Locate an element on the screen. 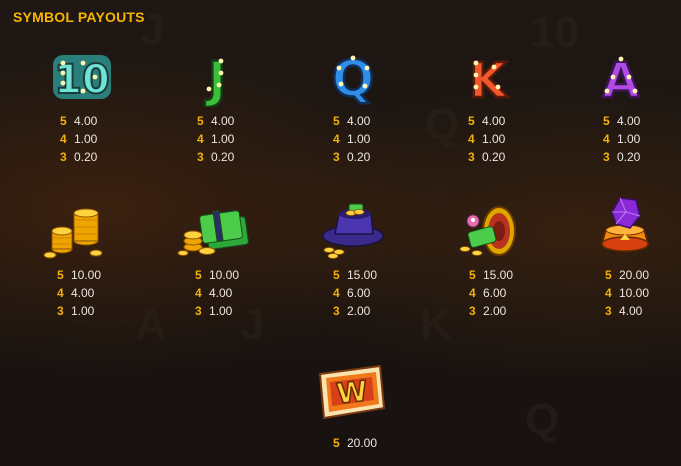 The image size is (681, 466). page-title: SYMBOL PAYOUTS is located at coordinates (79, 17).